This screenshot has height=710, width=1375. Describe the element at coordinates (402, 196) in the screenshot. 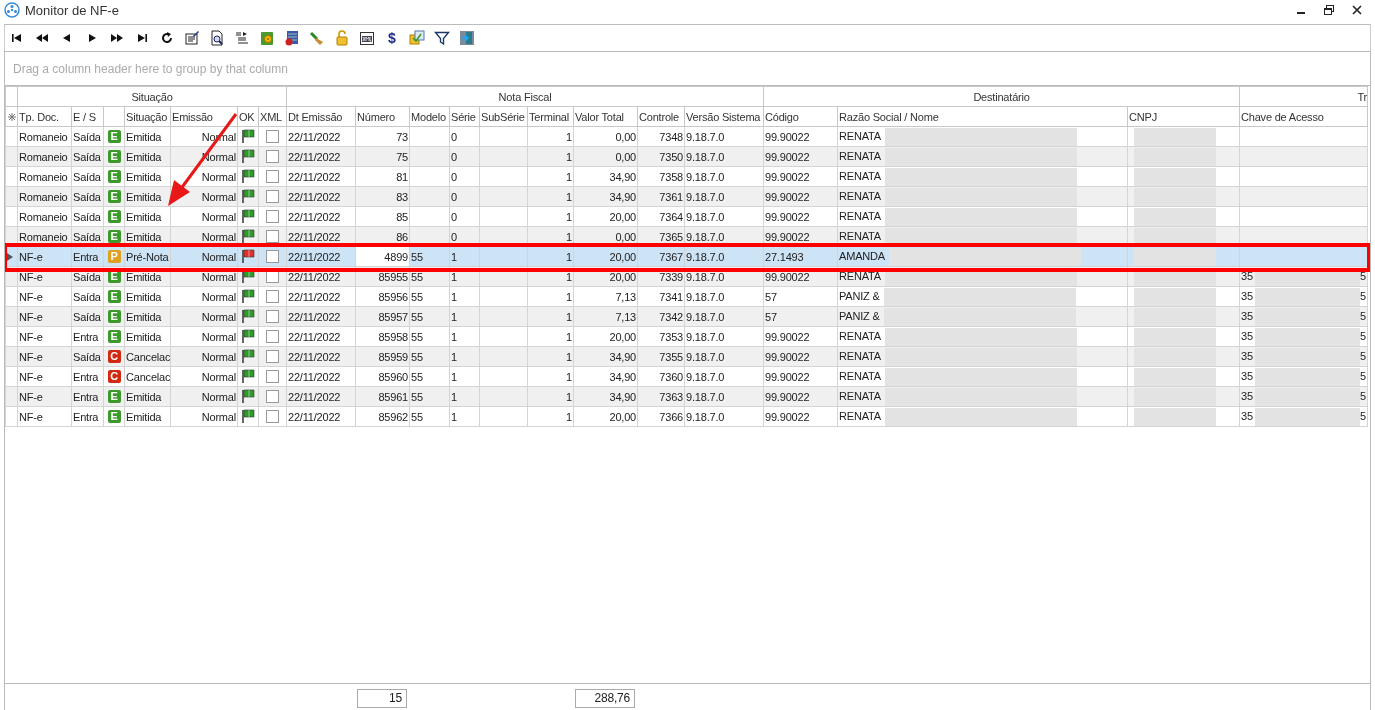

I see `table-cell: 83` at that location.